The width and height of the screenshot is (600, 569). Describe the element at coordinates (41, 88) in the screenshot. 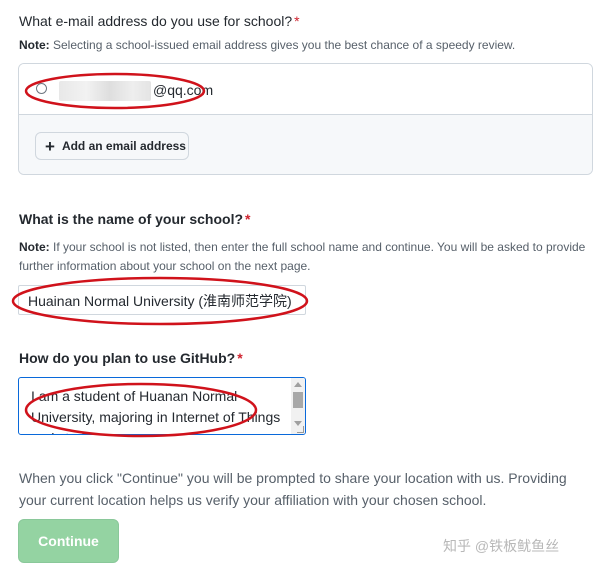

I see `email-radio-button` at that location.